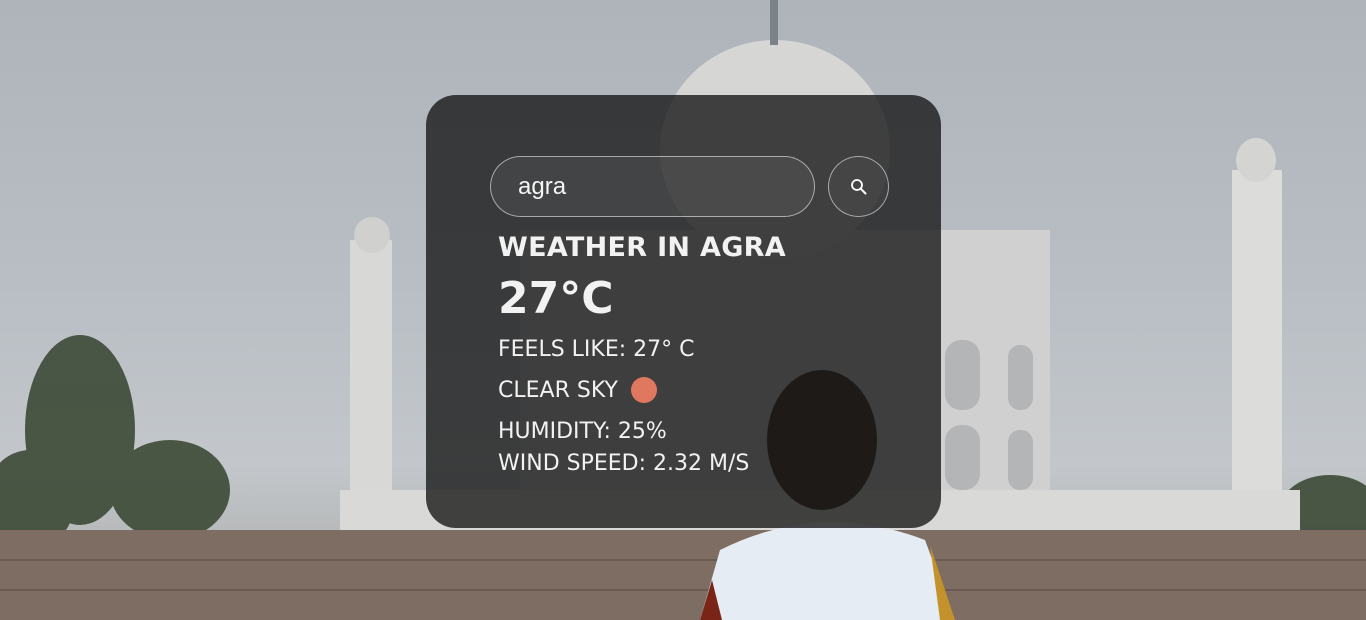  What do you see at coordinates (652, 186) in the screenshot?
I see `city-search-input` at bounding box center [652, 186].